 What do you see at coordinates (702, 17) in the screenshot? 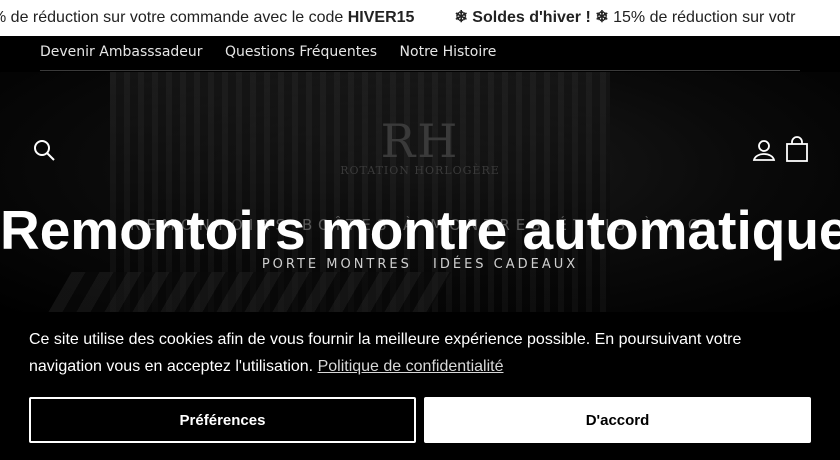
I see `announcement-text-3: 15% de réduction sur votr` at bounding box center [702, 17].